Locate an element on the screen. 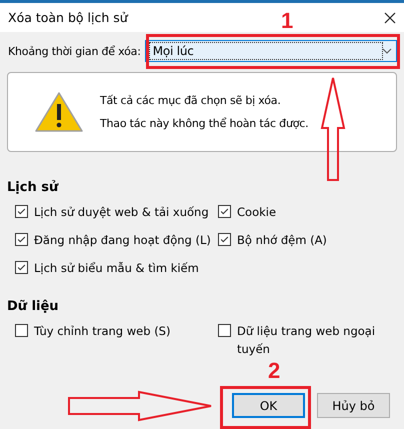 The width and height of the screenshot is (404, 429). dialog-button: Hủy bỏ is located at coordinates (353, 405).